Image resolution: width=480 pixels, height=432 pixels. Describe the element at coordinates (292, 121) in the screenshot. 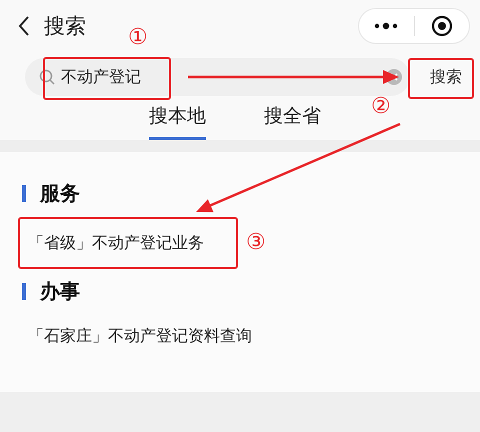

I see `tab: 搜全省` at that location.